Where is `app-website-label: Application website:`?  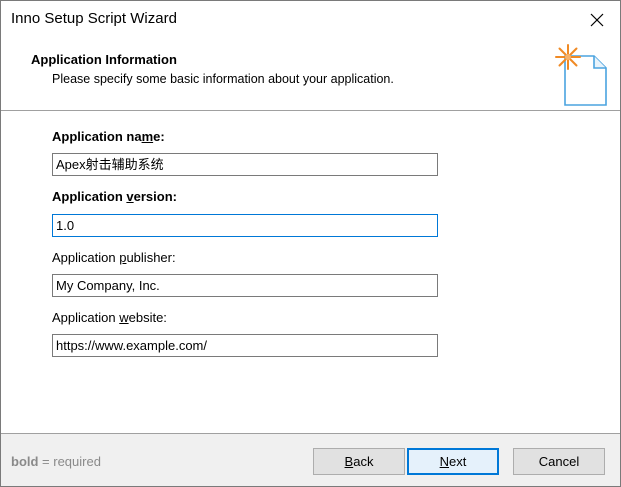
app-website-label: Application website: is located at coordinates (109, 317).